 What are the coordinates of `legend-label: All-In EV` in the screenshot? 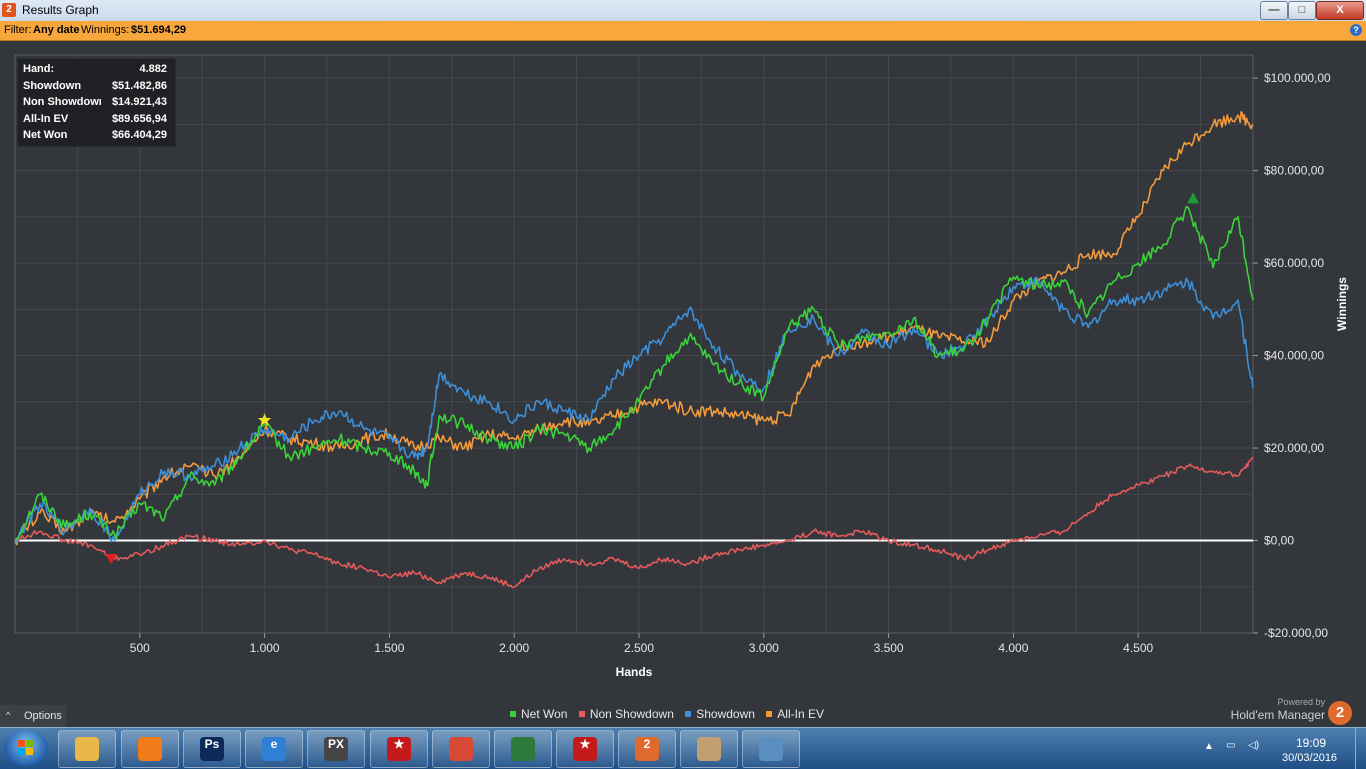 It's located at (800, 714).